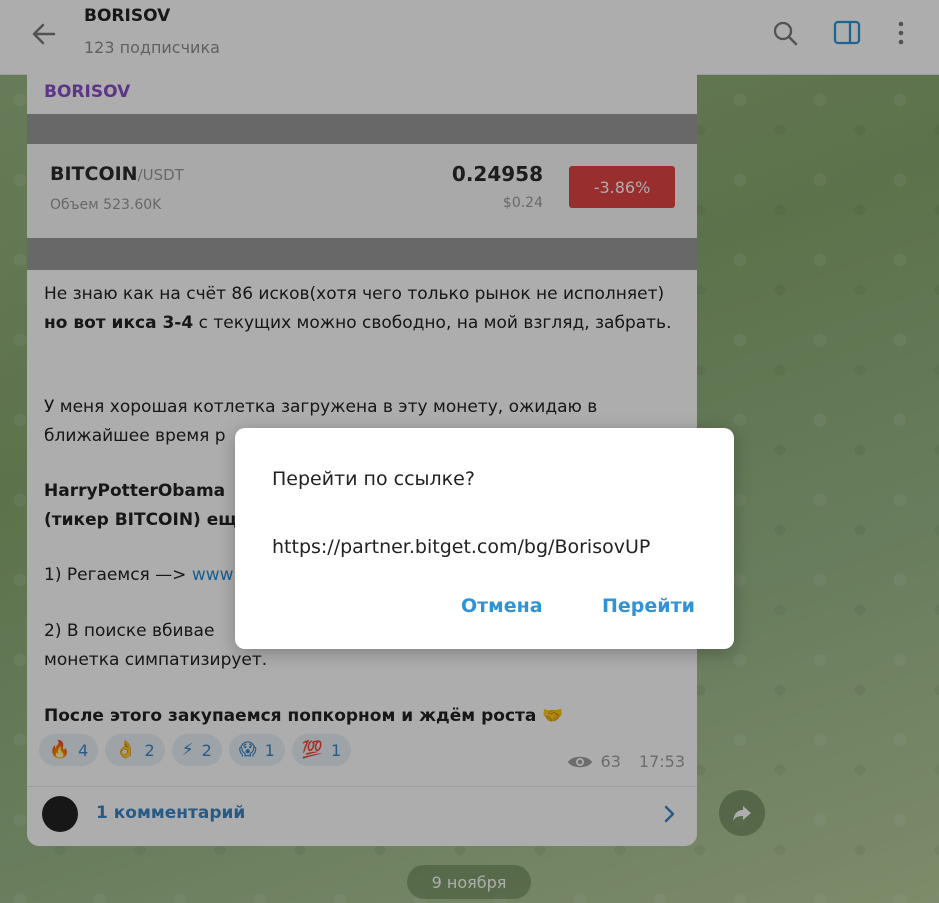 The width and height of the screenshot is (939, 903). I want to click on dialog-title: Перейти по ссылке?, so click(373, 479).